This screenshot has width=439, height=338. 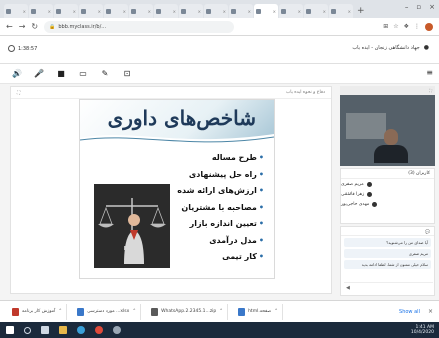 I want to click on participant-name: مهدی حاجی‌پور, so click(x=355, y=204).